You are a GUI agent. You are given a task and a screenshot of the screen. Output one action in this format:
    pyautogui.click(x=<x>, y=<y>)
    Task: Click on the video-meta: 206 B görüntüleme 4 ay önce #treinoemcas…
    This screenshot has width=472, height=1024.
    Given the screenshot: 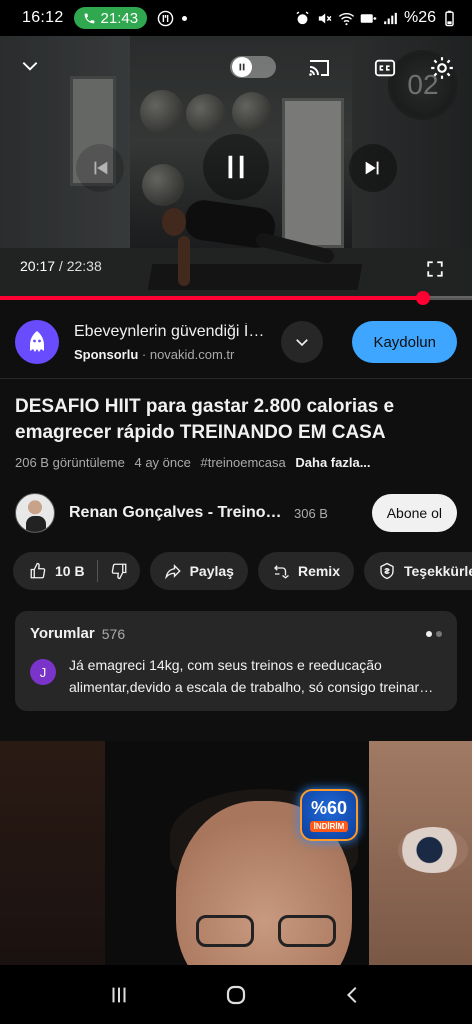 What is the action you would take?
    pyautogui.click(x=196, y=462)
    